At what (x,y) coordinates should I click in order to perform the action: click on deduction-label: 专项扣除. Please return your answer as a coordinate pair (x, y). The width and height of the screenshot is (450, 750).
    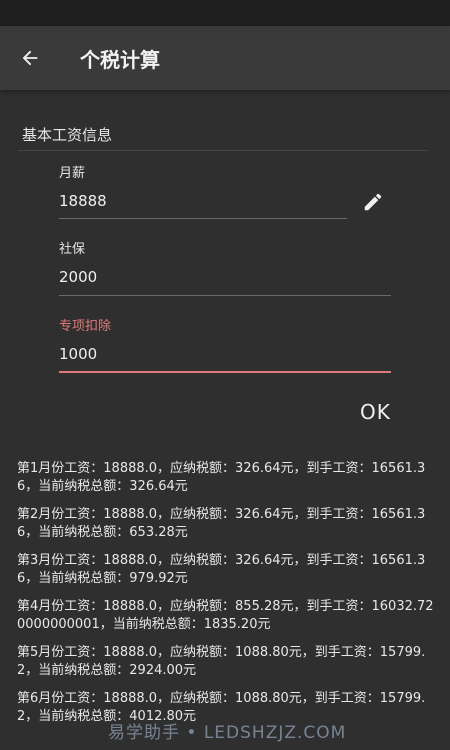
    Looking at the image, I should click on (85, 326).